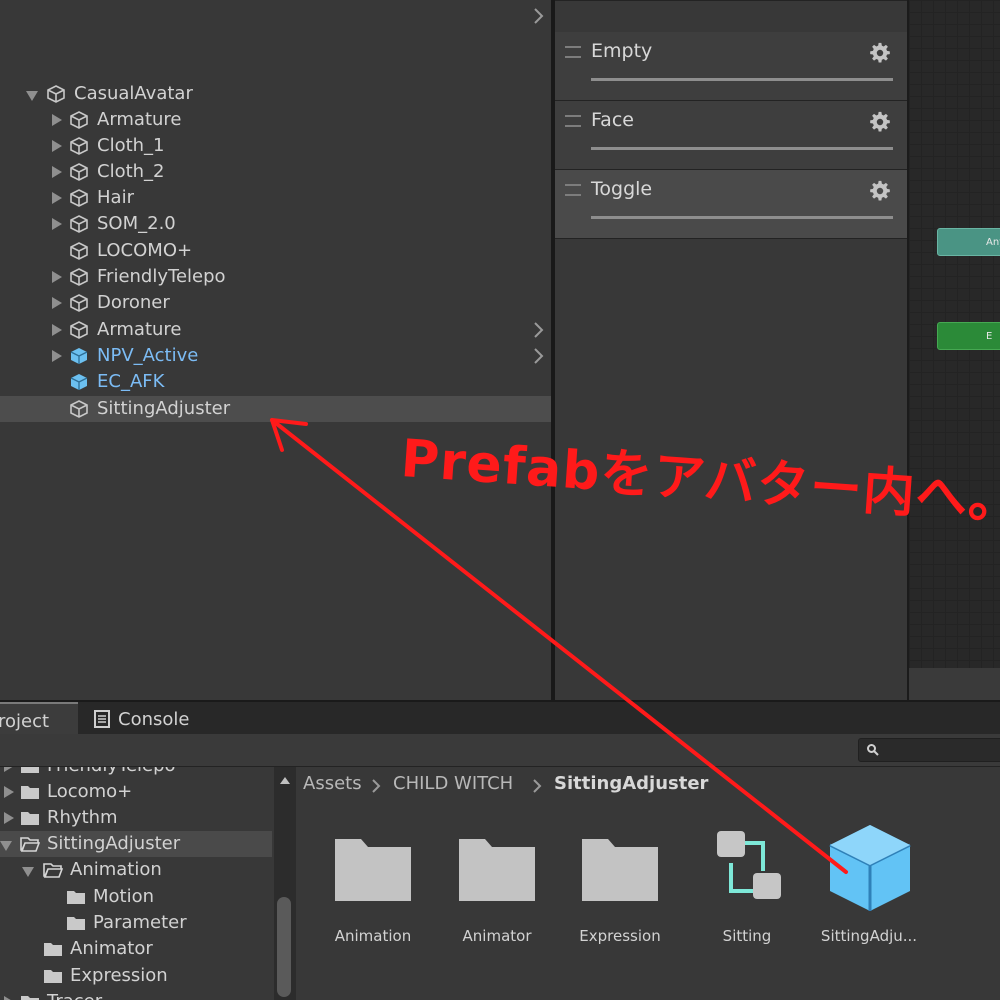 The height and width of the screenshot is (1000, 1000). I want to click on folder-item-sittingadjuster: SittingAdjuster, so click(136, 844).